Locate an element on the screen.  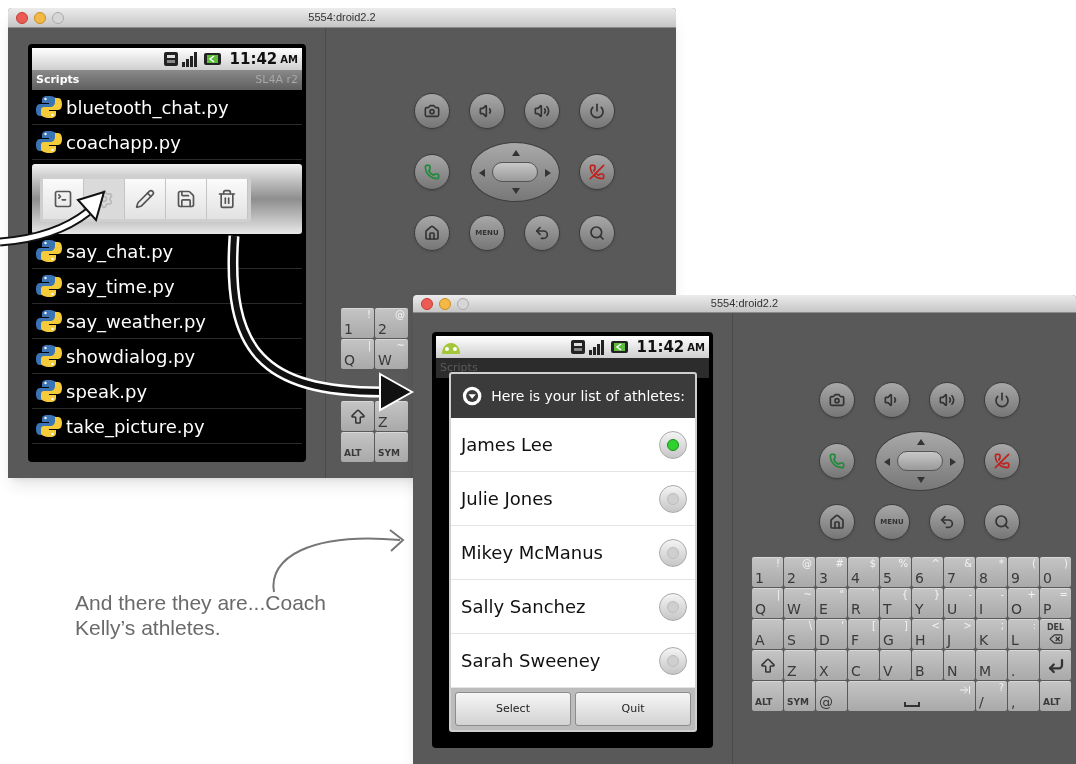
keyboard-key: 3 # is located at coordinates (831, 572).